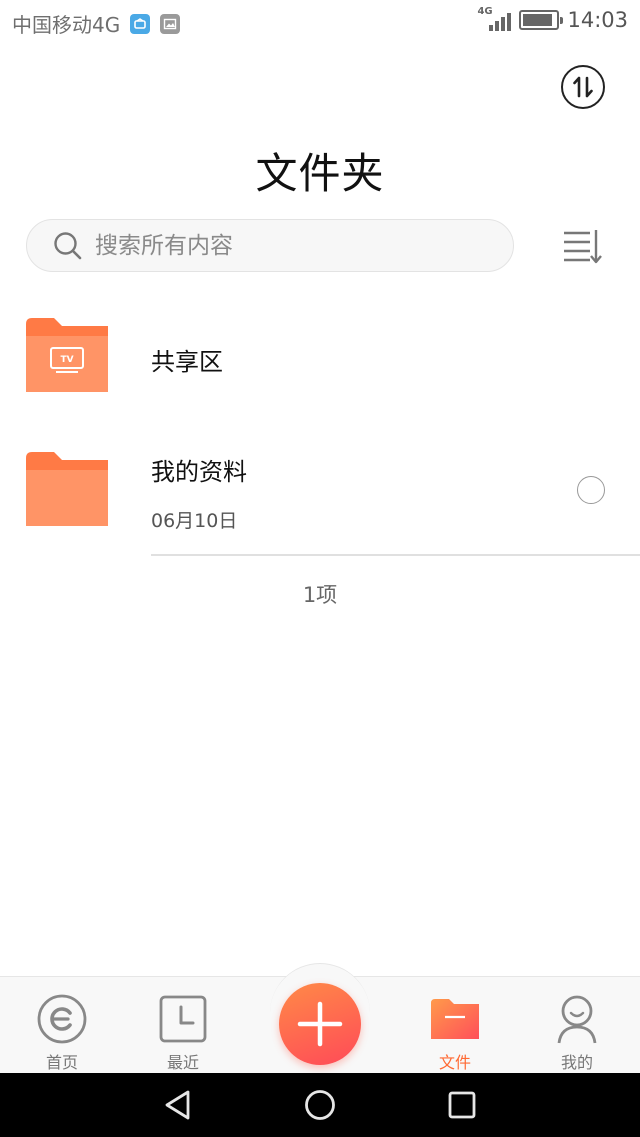  What do you see at coordinates (320, 355) in the screenshot?
I see `folder-row-shared: TV 共享区` at bounding box center [320, 355].